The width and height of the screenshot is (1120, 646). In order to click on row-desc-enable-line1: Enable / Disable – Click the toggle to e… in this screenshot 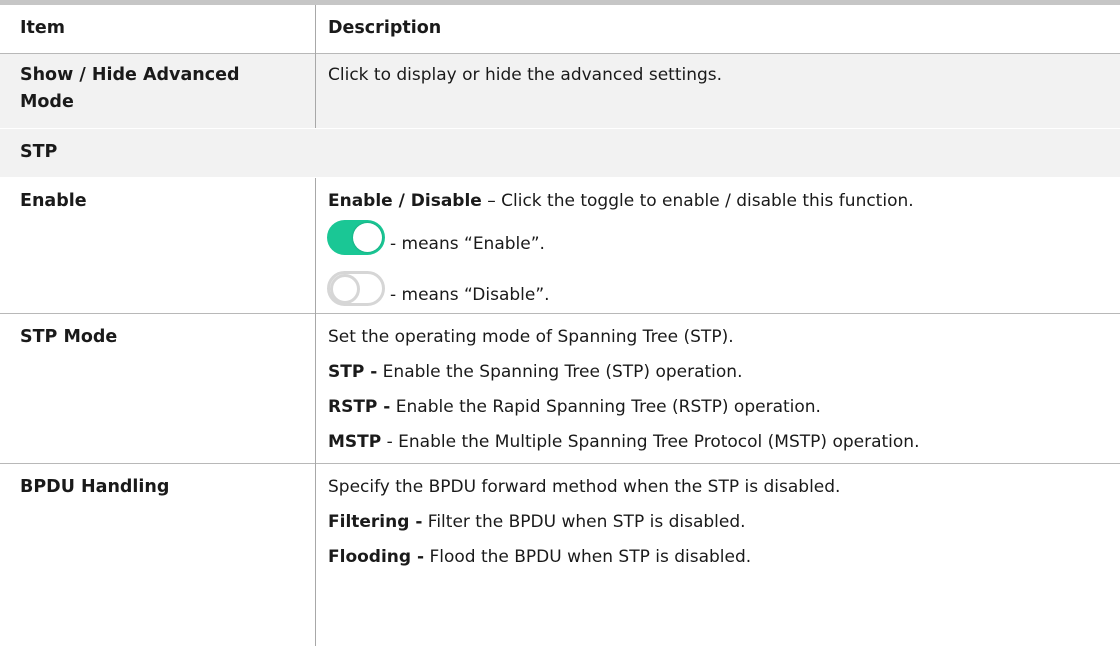, I will do `click(621, 201)`.